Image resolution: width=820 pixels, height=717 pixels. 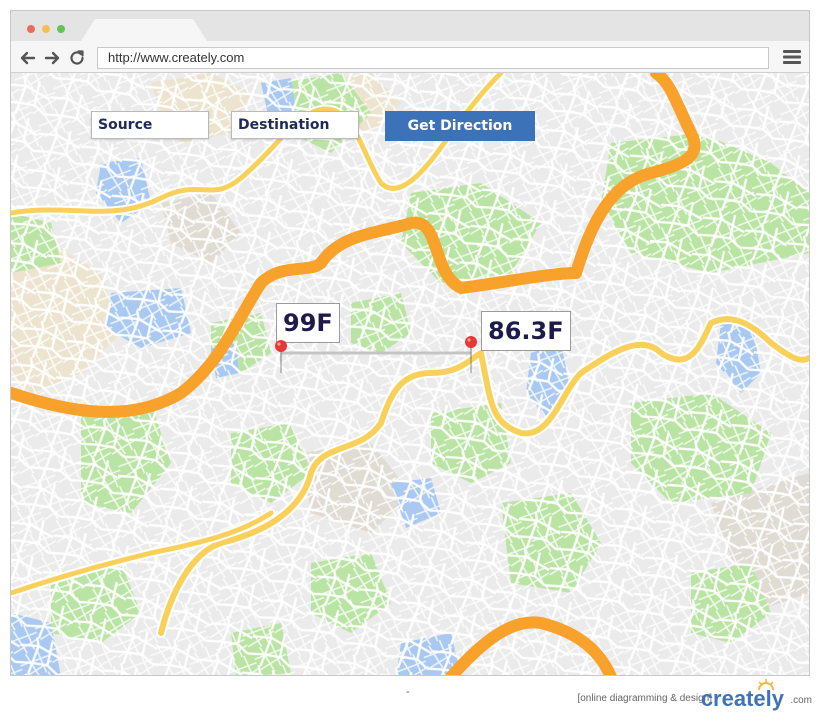 What do you see at coordinates (77, 58) in the screenshot?
I see `reload-icon` at bounding box center [77, 58].